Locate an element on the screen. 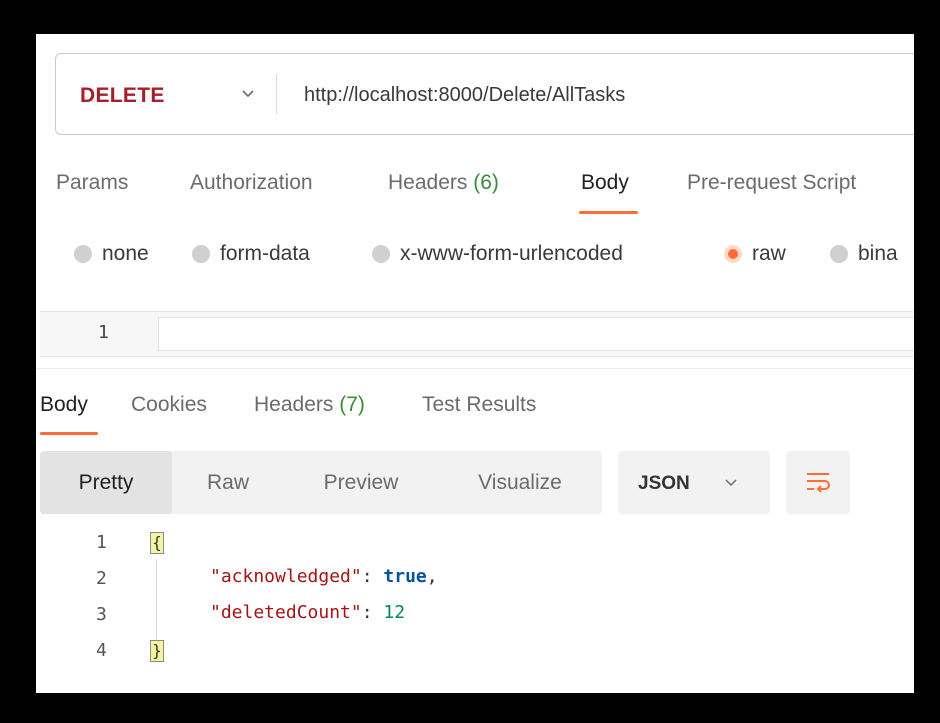  radio-urlencoded-label: x-www-form-urlencoded is located at coordinates (511, 253).